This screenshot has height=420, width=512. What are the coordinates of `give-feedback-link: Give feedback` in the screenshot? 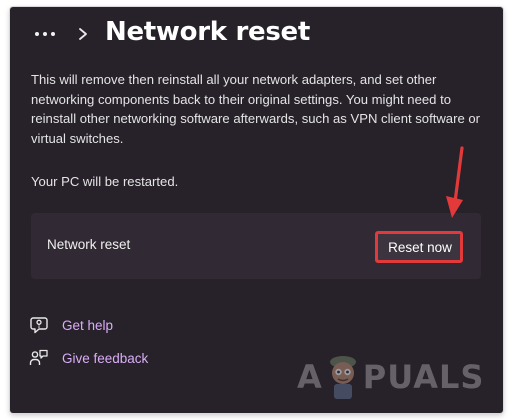 It's located at (88, 358).